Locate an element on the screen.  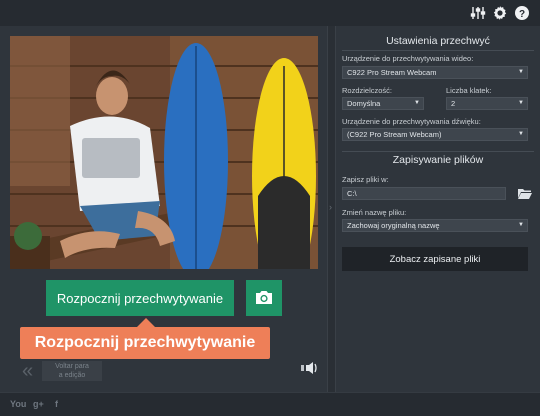
audio-device-label: Urządzenie do przechwytywania dźwięku: is located at coordinates (411, 121).